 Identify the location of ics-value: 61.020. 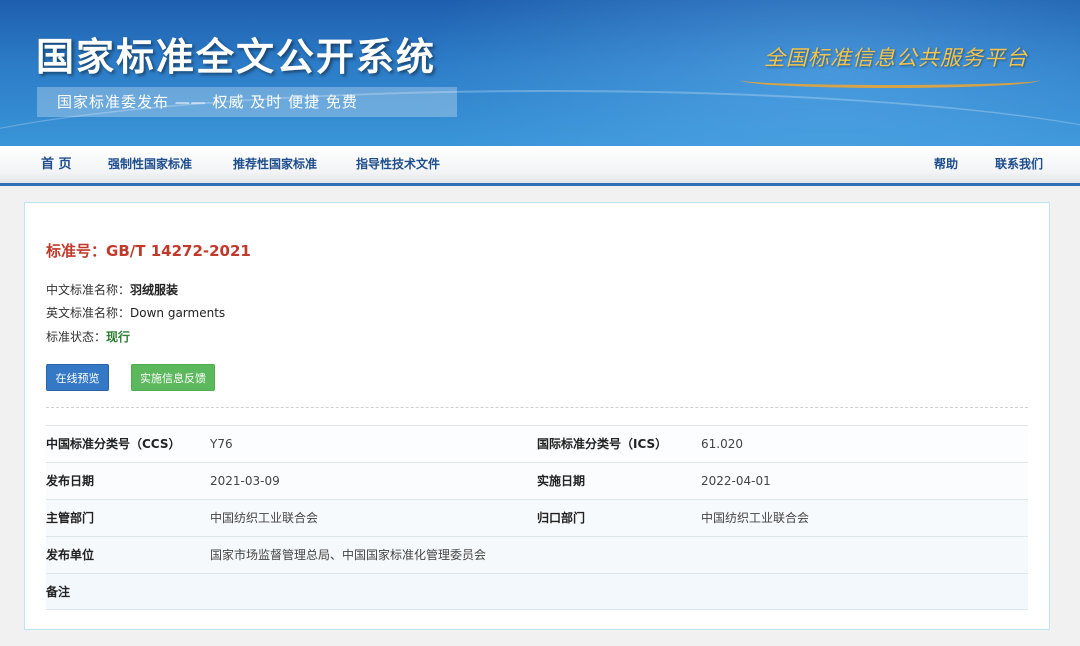
(722, 444).